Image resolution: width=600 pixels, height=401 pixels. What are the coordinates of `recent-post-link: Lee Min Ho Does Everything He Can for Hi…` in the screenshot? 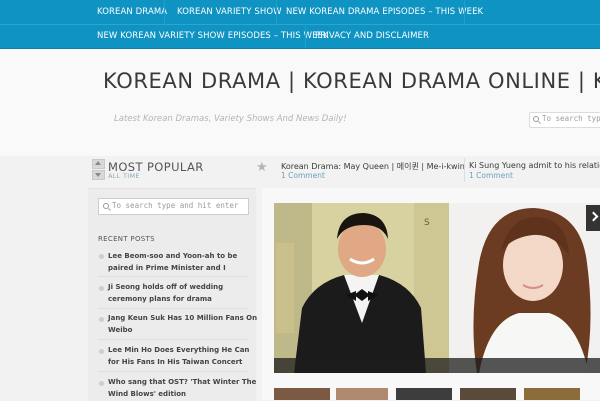 It's located at (183, 356).